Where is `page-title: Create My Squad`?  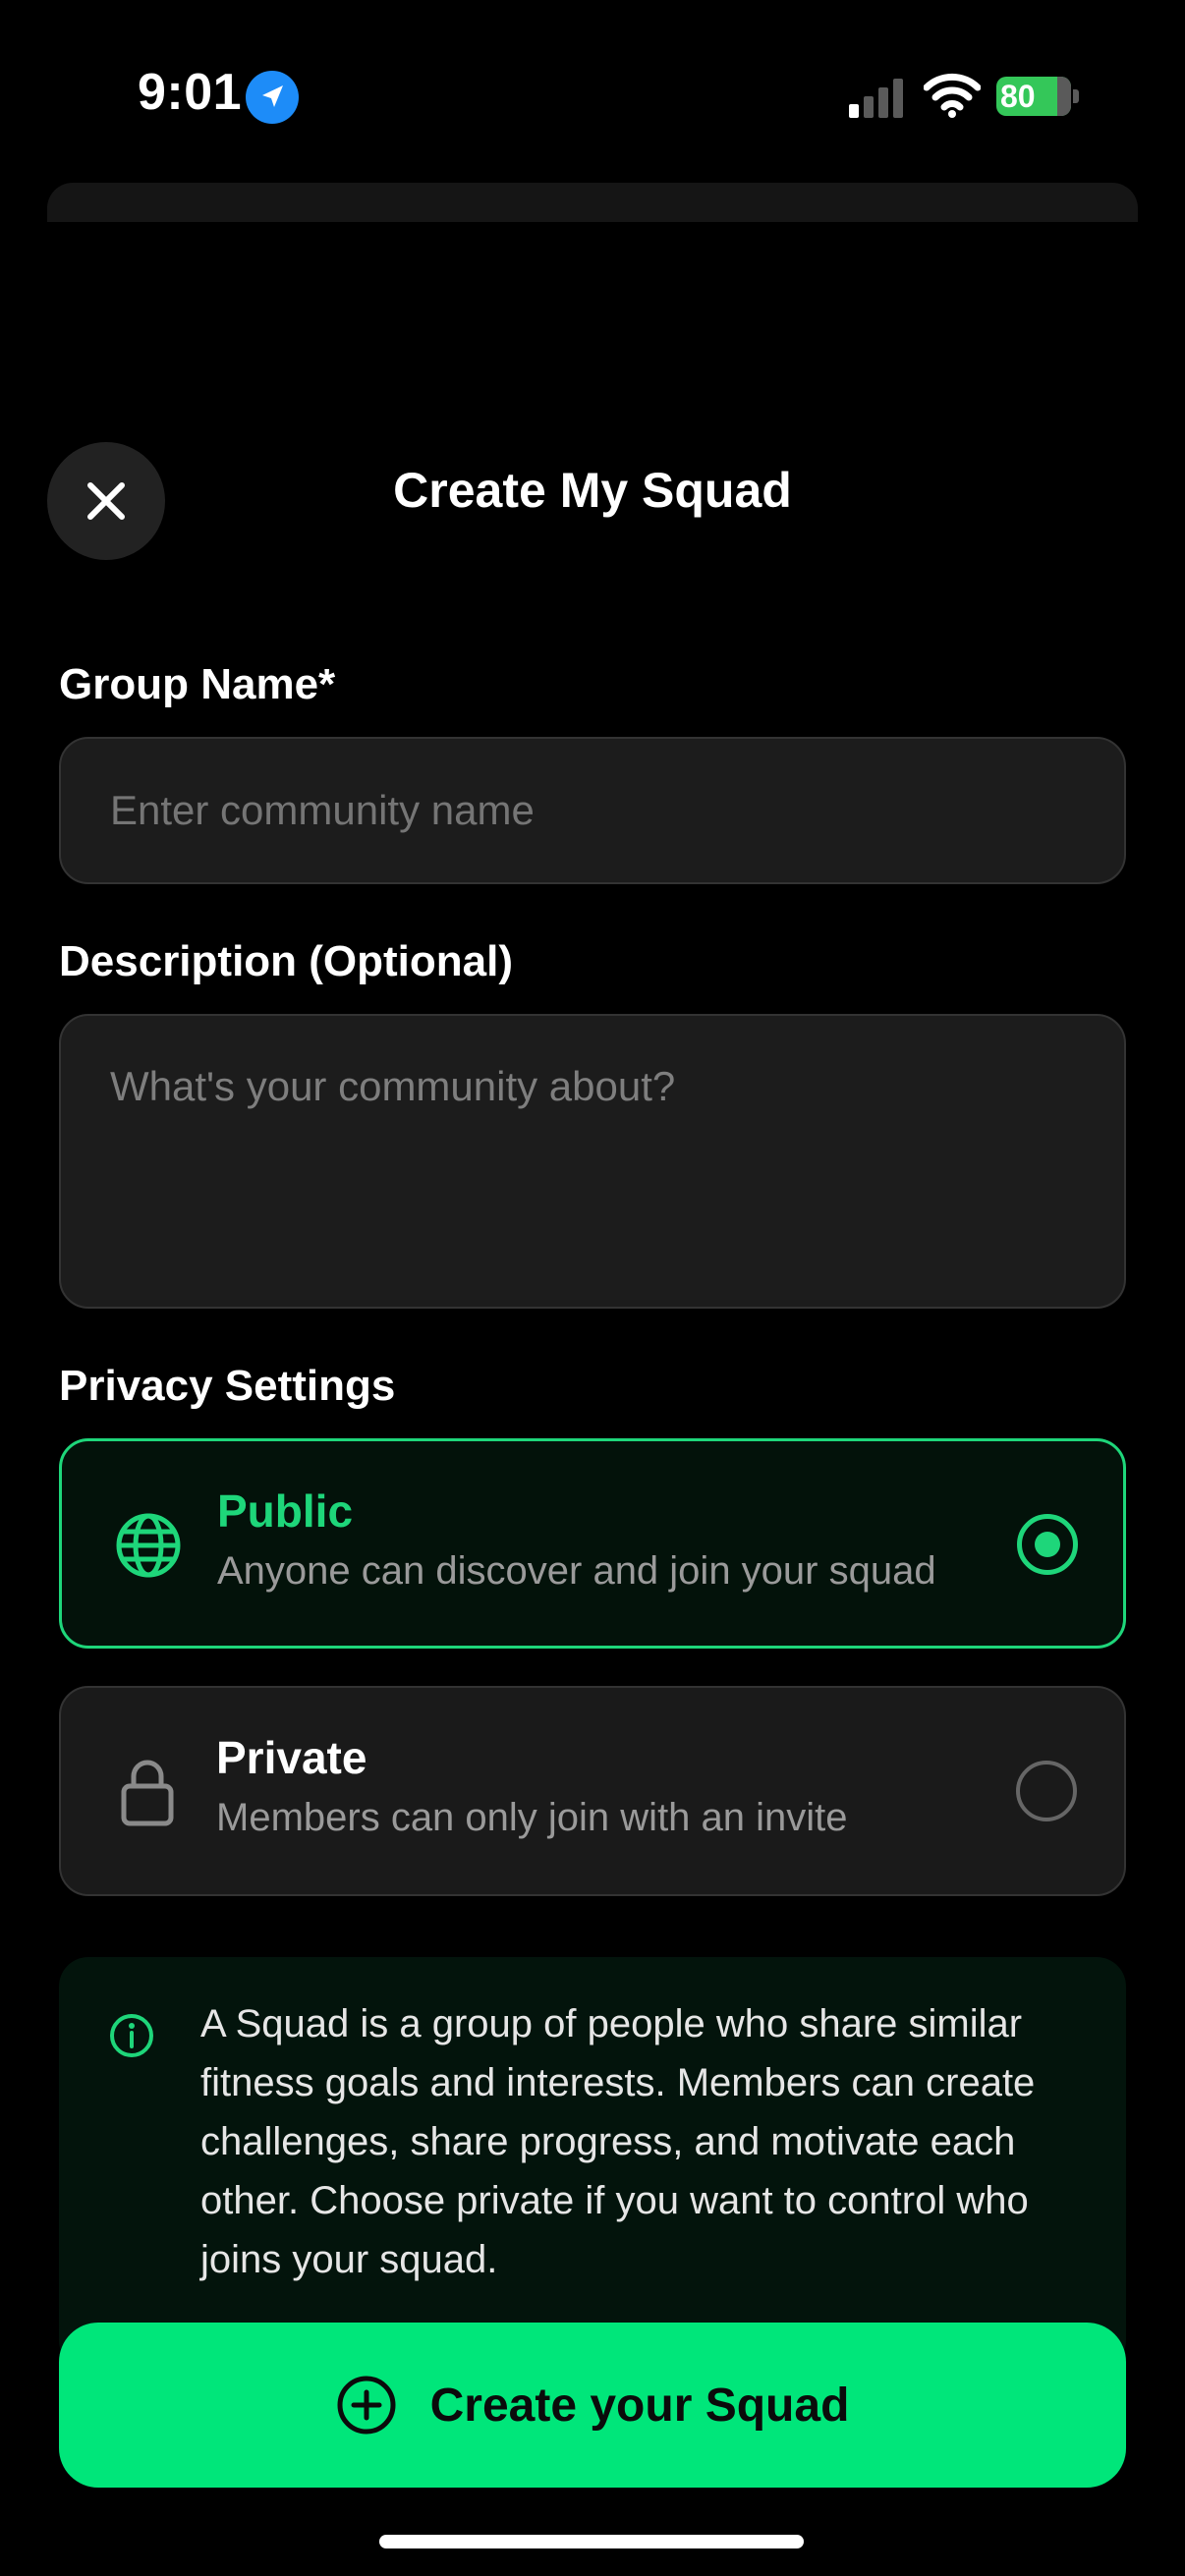
page-title: Create My Squad is located at coordinates (592, 490).